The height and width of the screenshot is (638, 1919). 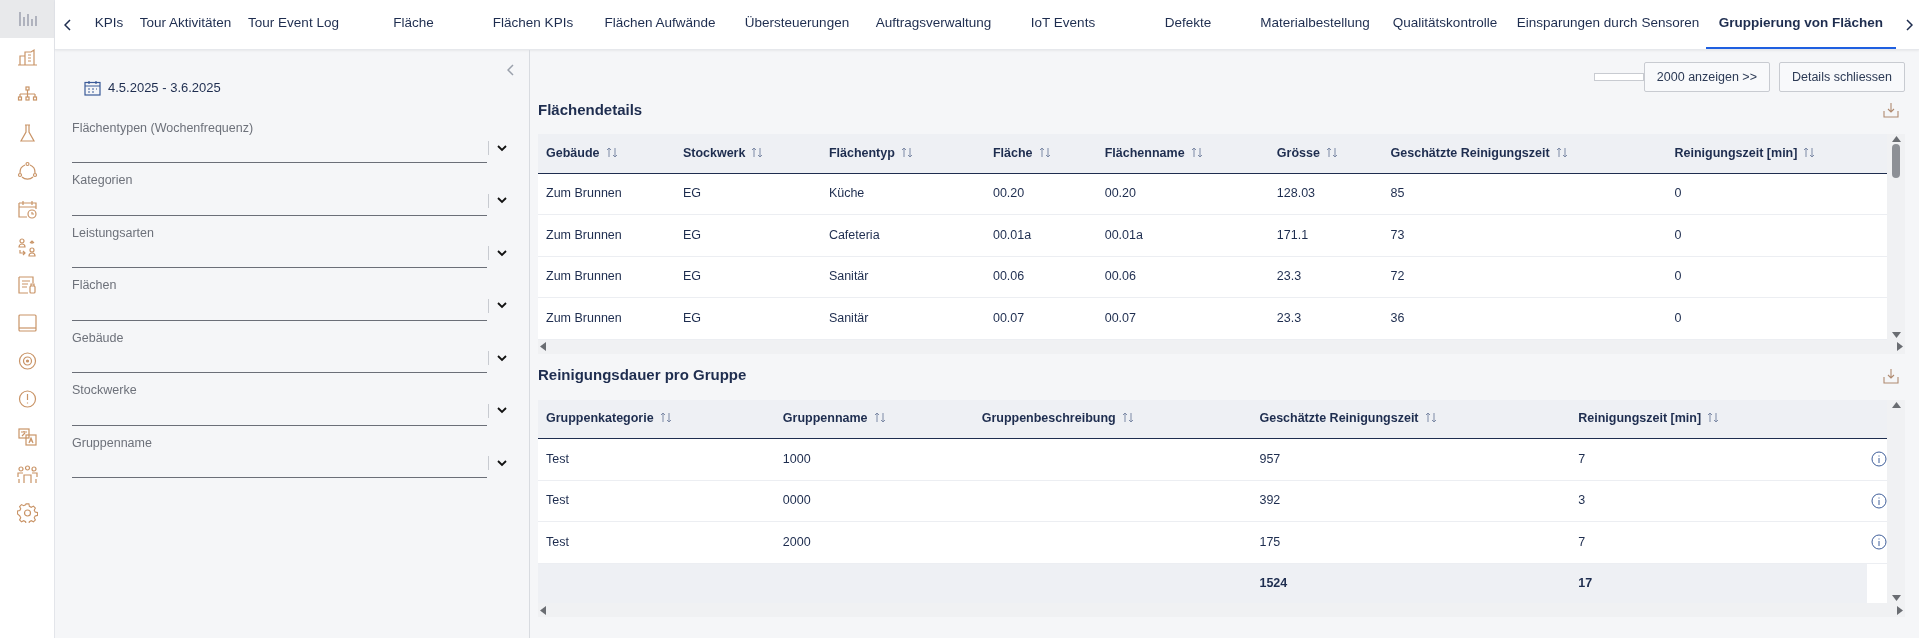 I want to click on column-header: Gruppenbeschreibung, so click(x=1048, y=418).